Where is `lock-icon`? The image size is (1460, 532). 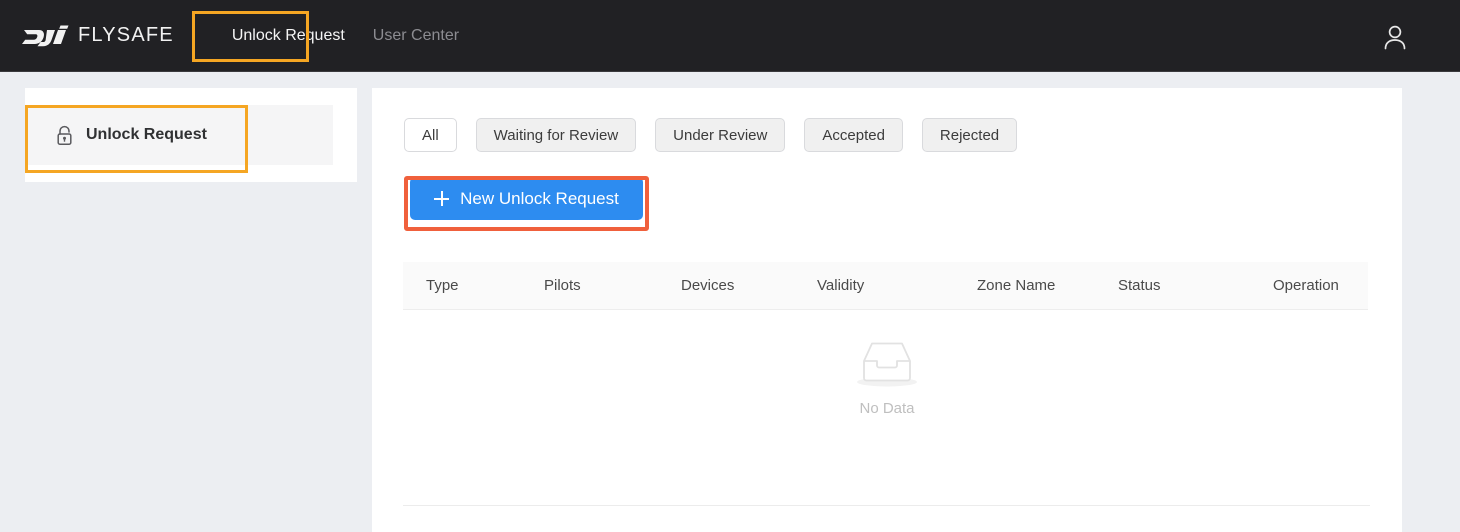 lock-icon is located at coordinates (64, 135).